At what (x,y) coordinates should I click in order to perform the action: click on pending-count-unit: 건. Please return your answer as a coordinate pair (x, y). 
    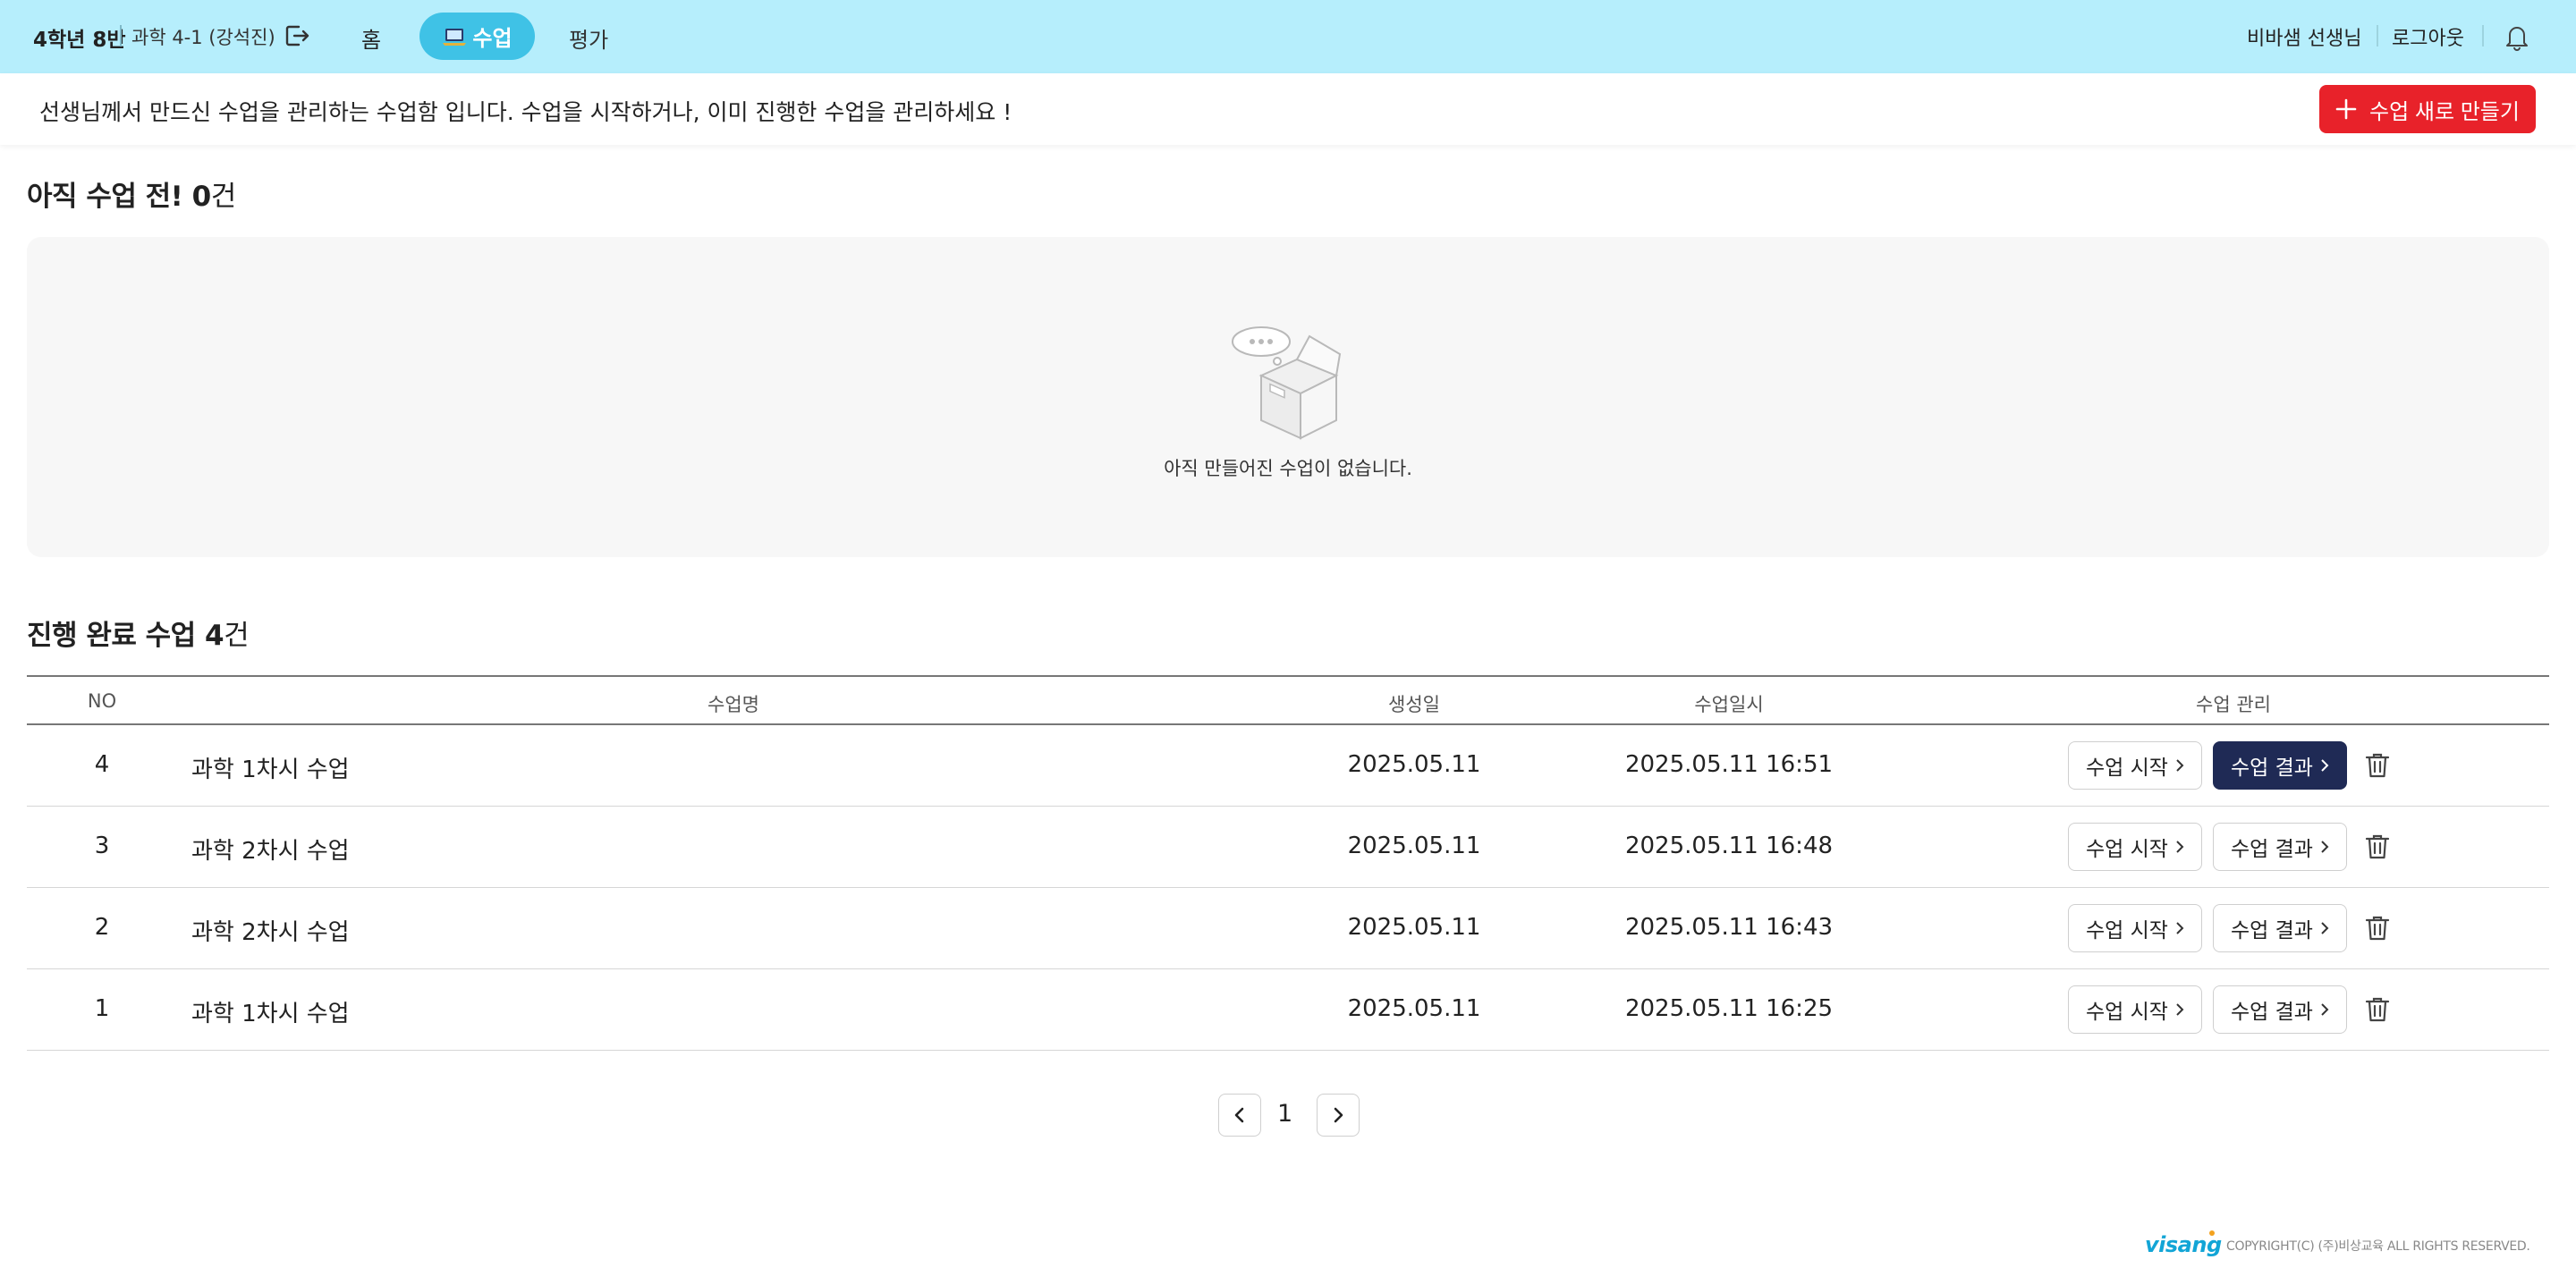
    Looking at the image, I should click on (223, 197).